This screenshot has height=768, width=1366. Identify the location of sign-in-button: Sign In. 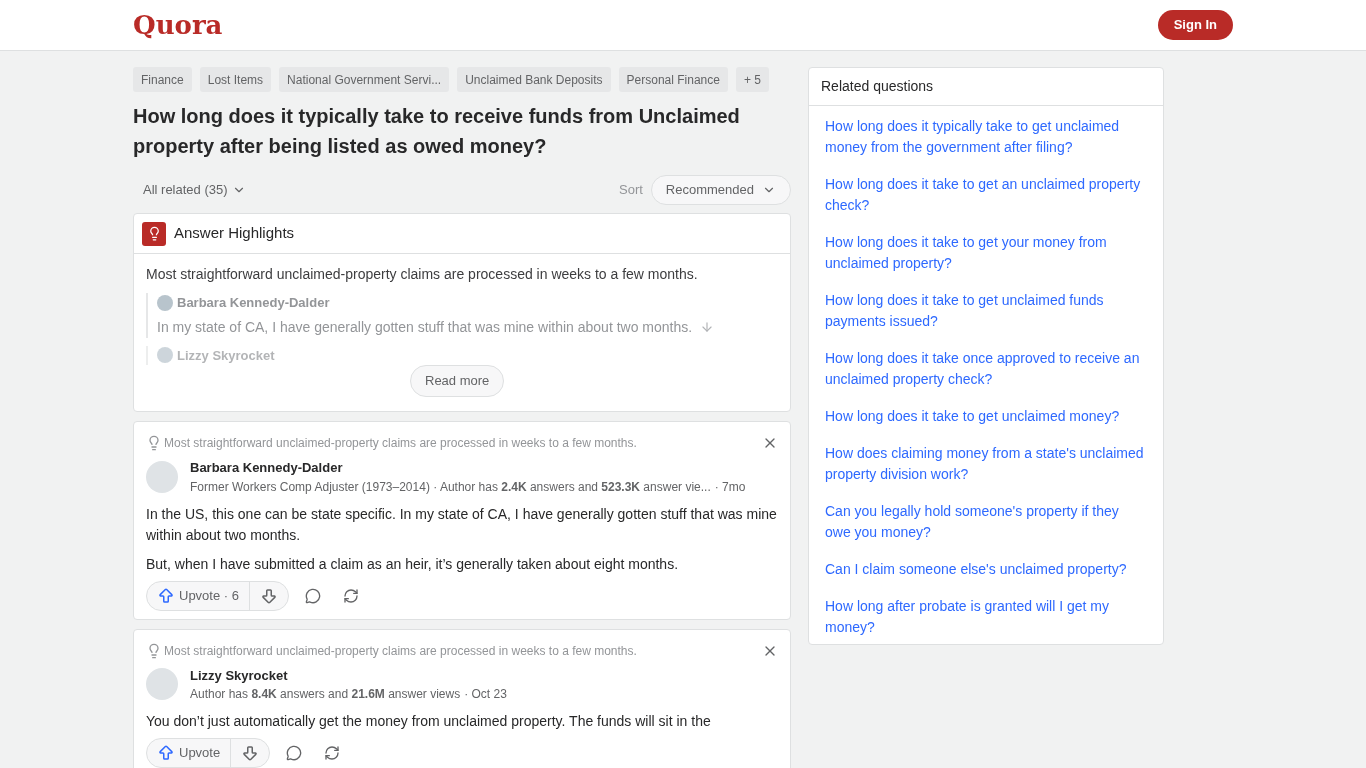
(1195, 25).